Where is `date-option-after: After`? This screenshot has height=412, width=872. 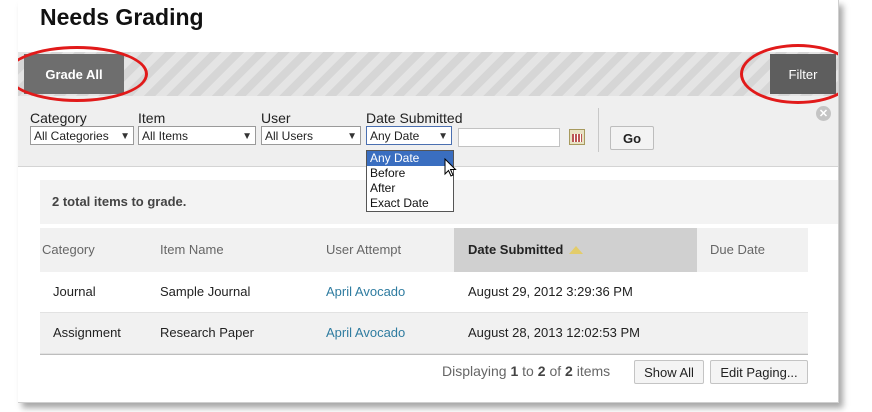 date-option-after: After is located at coordinates (410, 188).